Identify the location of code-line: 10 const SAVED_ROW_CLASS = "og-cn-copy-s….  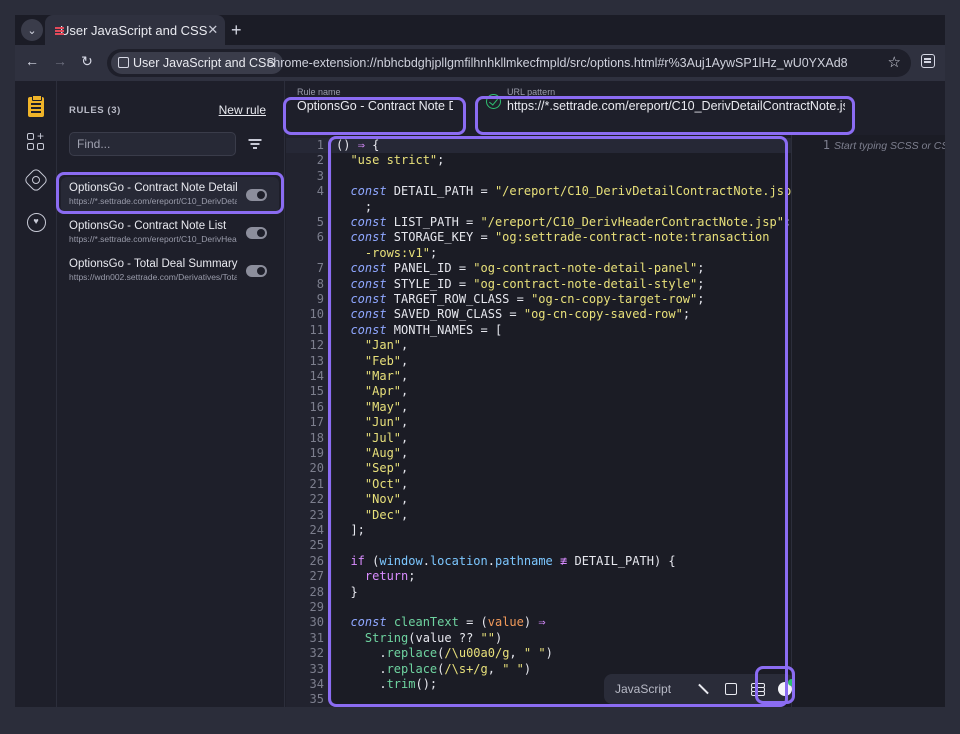
(538, 314).